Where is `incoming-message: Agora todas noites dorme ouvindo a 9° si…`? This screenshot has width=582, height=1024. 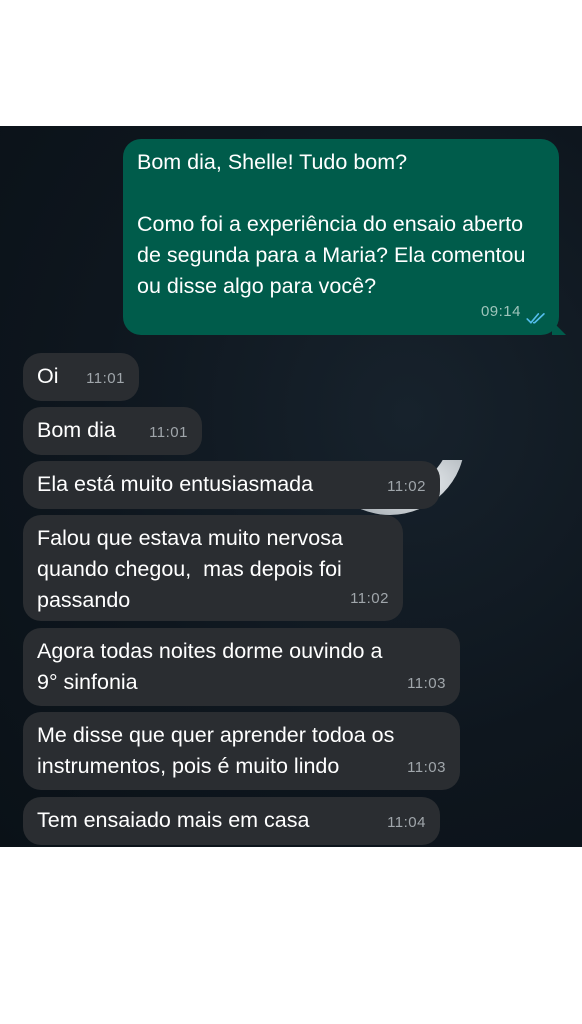 incoming-message: Agora todas noites dorme ouvindo a 9° si… is located at coordinates (241, 667).